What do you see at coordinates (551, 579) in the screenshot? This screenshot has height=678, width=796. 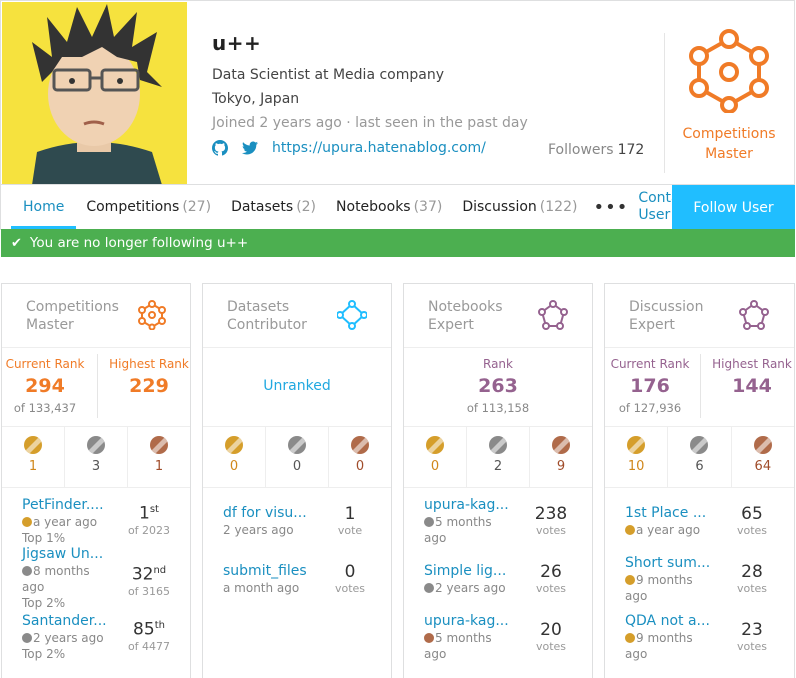 I see `item-votes: 26 votes` at bounding box center [551, 579].